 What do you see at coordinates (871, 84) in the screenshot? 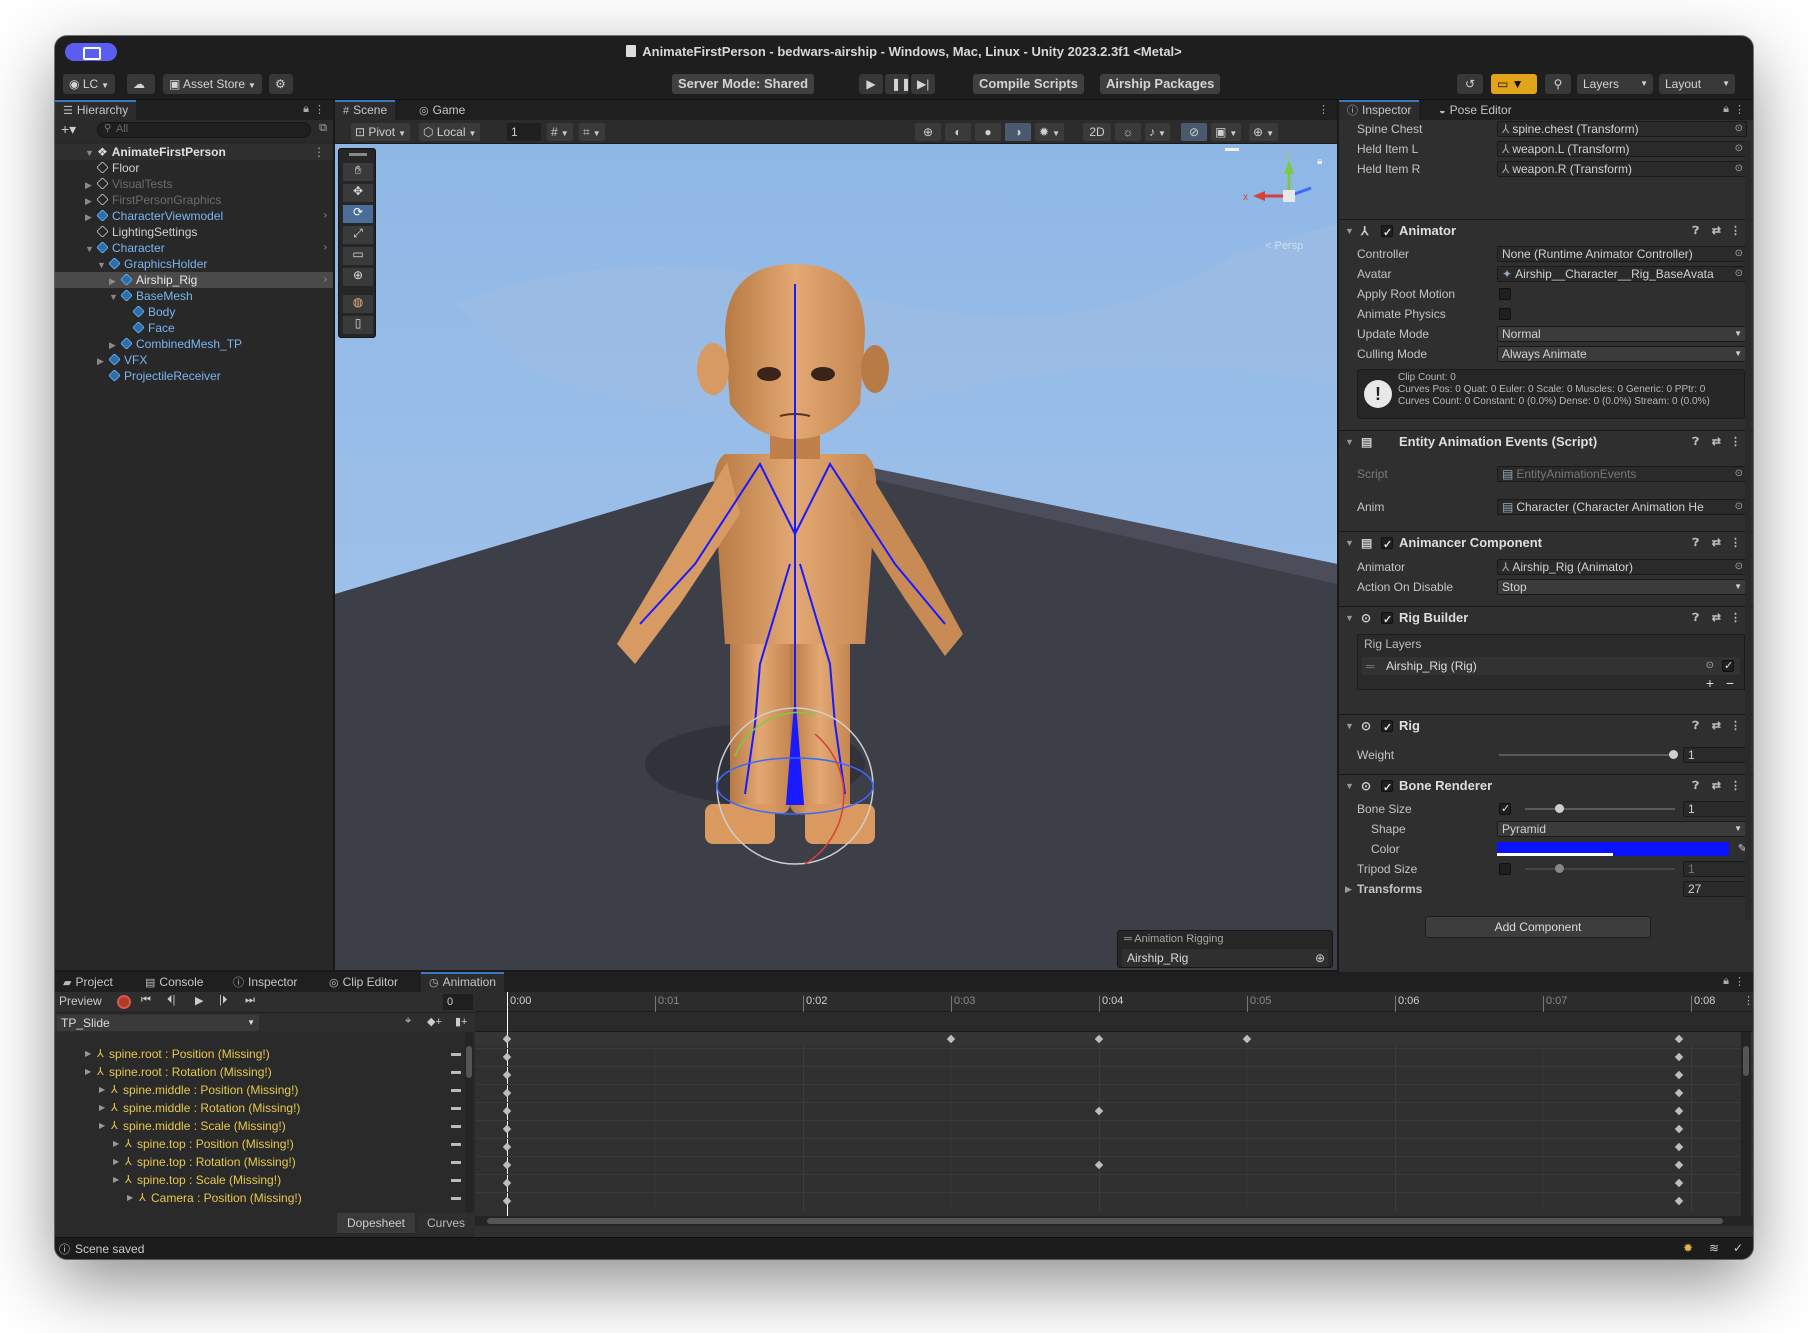
I see `play-button: ▶` at bounding box center [871, 84].